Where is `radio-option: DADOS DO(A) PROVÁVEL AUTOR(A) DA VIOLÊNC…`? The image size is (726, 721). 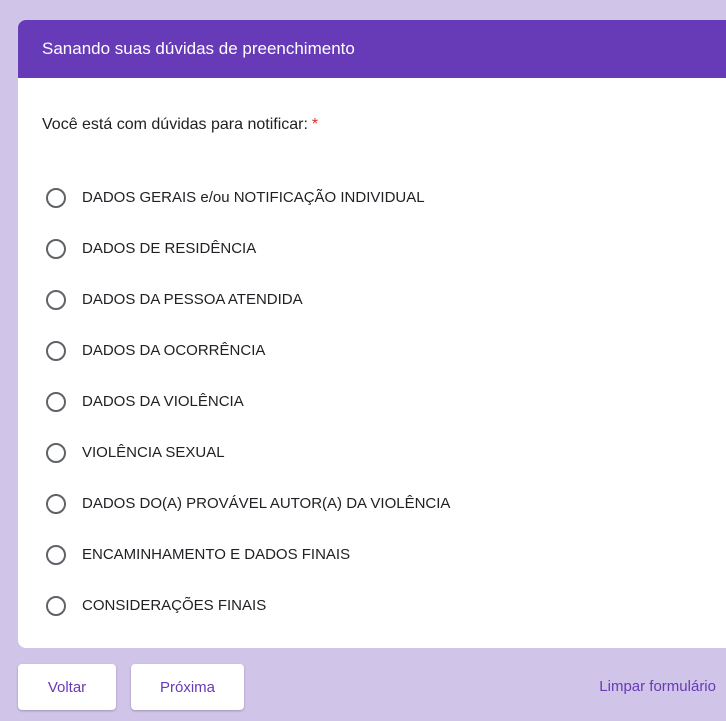
radio-option: DADOS DO(A) PROVÁVEL AUTOR(A) DA VIOLÊNC… is located at coordinates (248, 503).